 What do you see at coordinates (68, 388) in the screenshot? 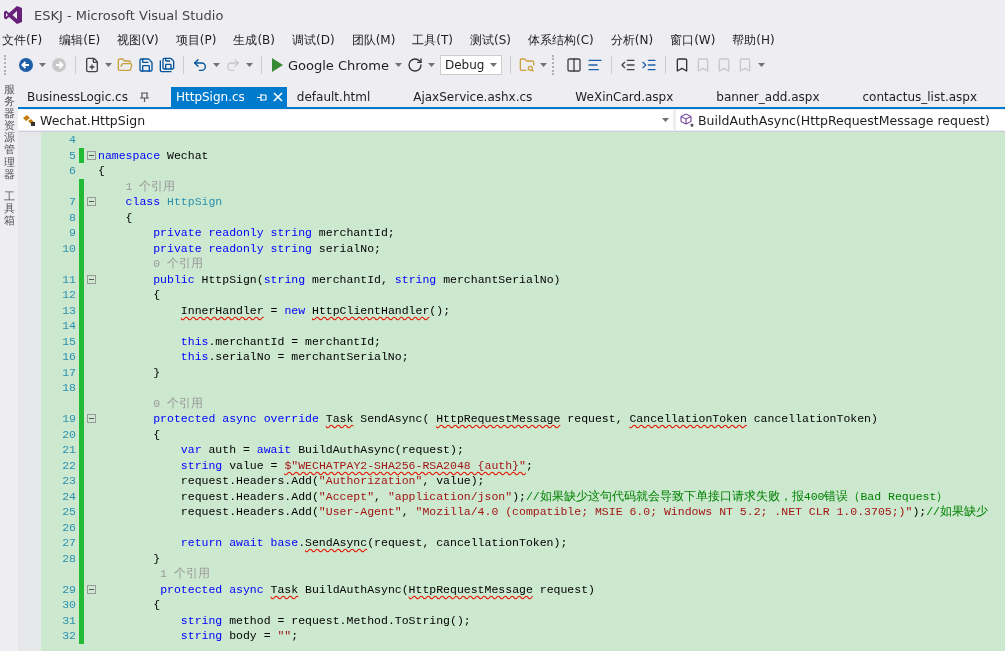
I see `line-number: 18` at bounding box center [68, 388].